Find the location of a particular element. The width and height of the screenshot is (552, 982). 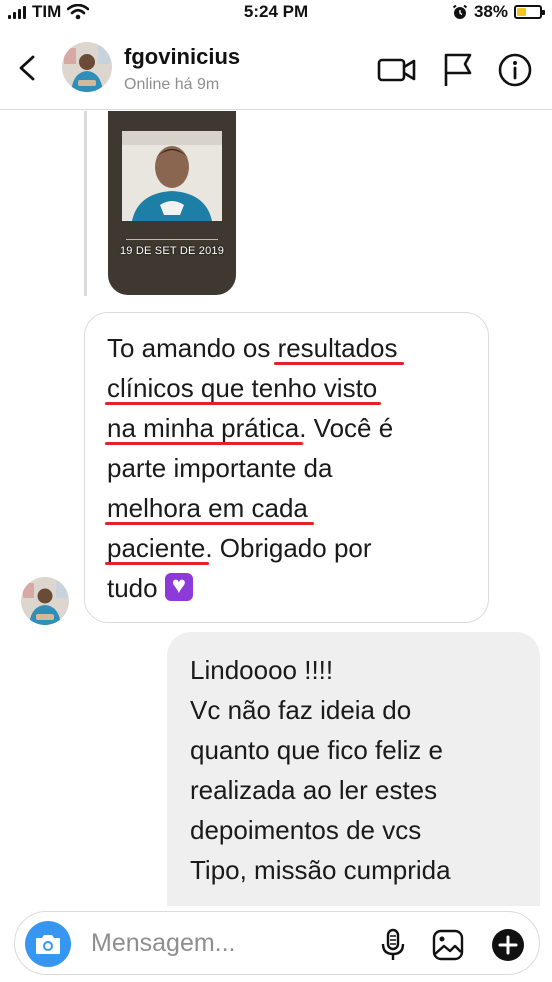

message-line: depoimentos de vcs is located at coordinates (306, 830).